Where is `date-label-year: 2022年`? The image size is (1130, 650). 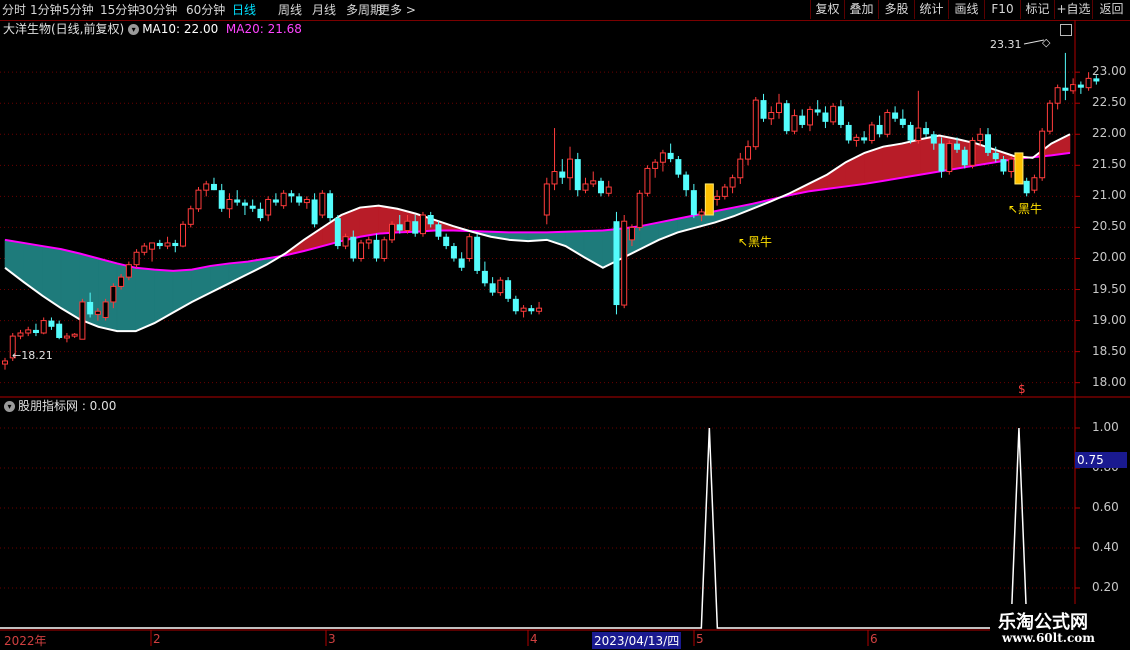 date-label-year: 2022年 is located at coordinates (25, 641).